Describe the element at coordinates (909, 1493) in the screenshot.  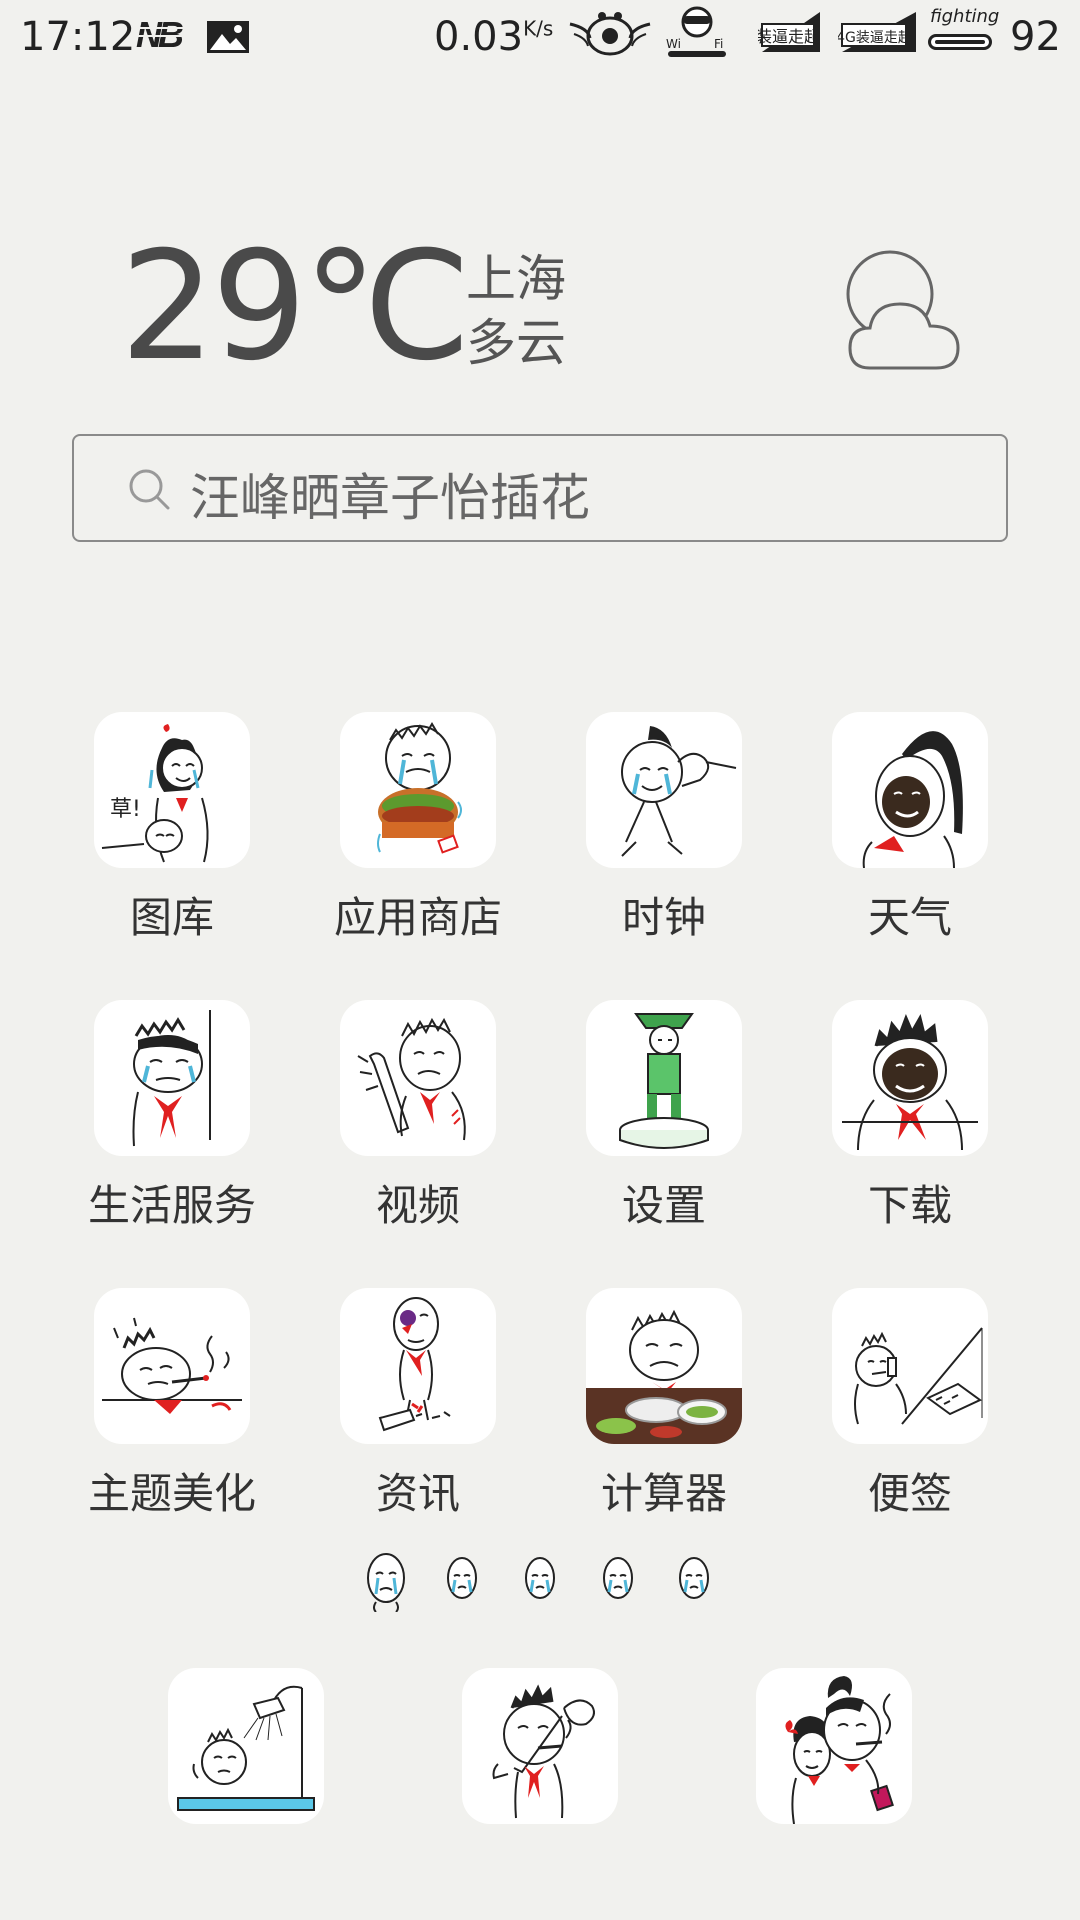
I see `app-label: 便签` at that location.